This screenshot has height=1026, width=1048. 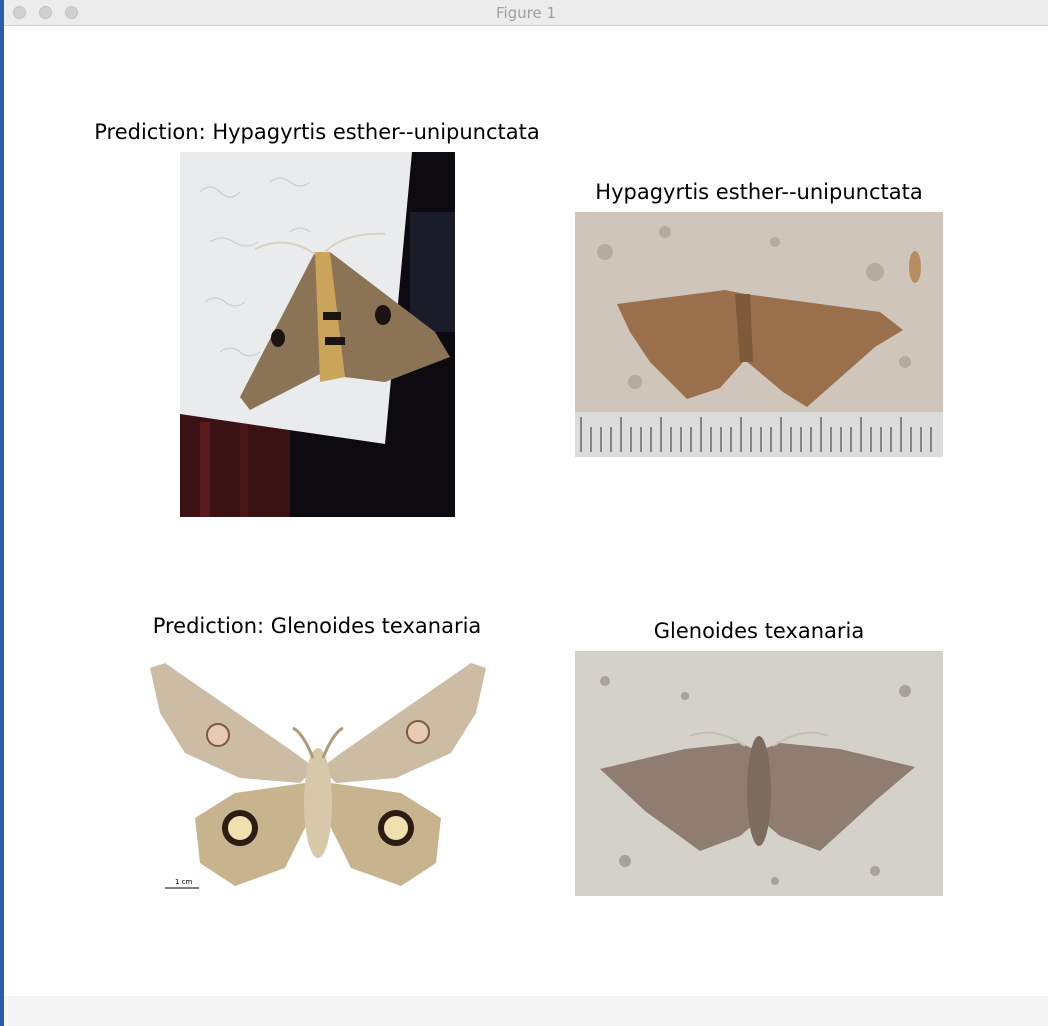 What do you see at coordinates (759, 773) in the screenshot?
I see `panel-4-image` at bounding box center [759, 773].